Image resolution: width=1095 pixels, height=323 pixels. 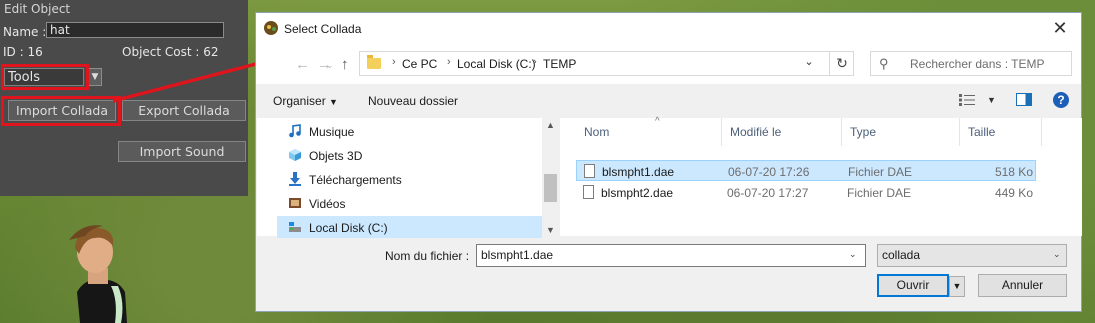 What do you see at coordinates (841, 63) in the screenshot?
I see `refresh-icon: ↻` at bounding box center [841, 63].